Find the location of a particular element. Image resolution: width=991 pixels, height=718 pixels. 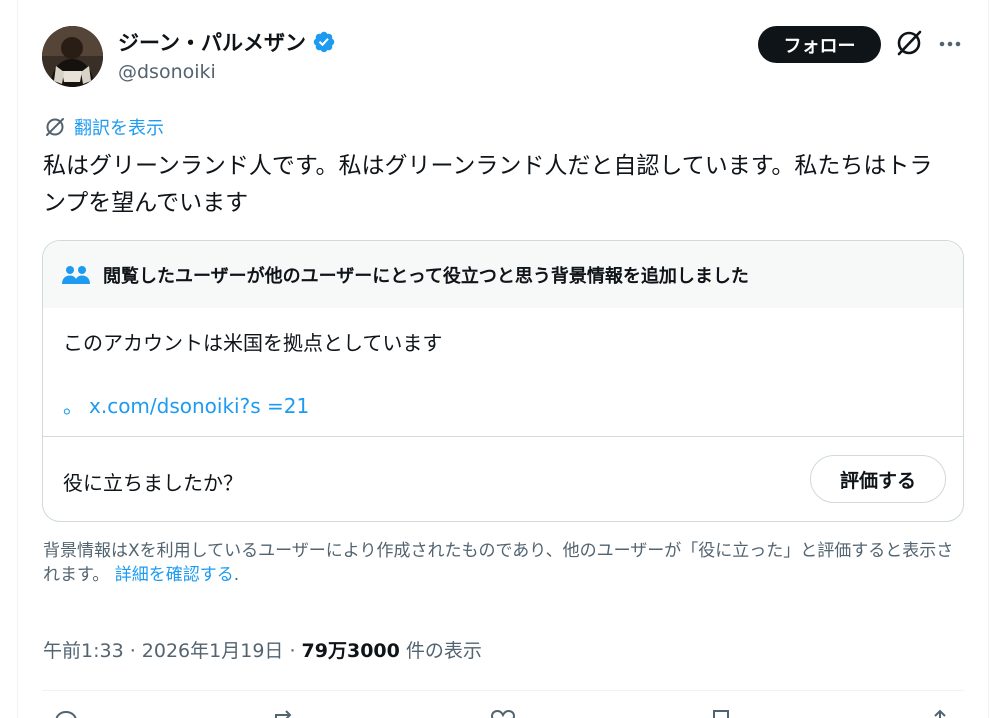

grok-icon is located at coordinates (909, 43).